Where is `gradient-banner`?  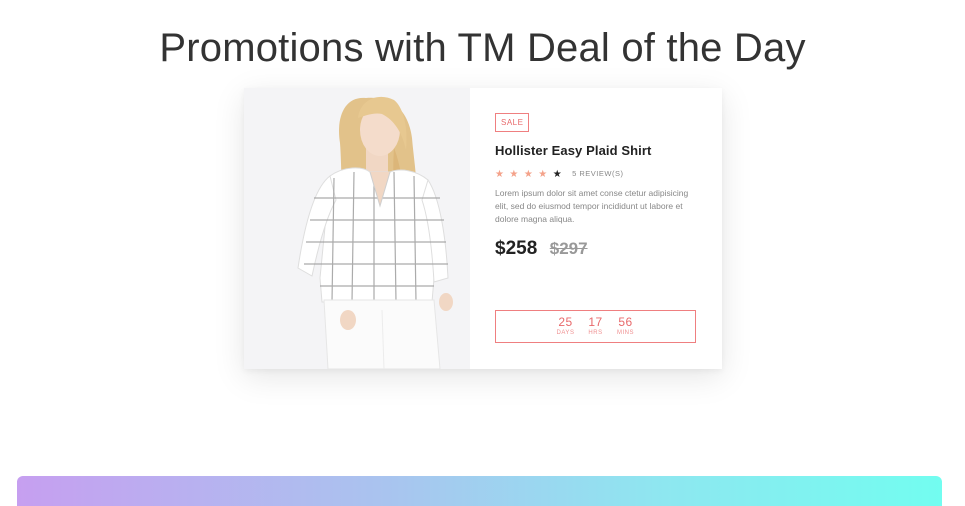 gradient-banner is located at coordinates (479, 491).